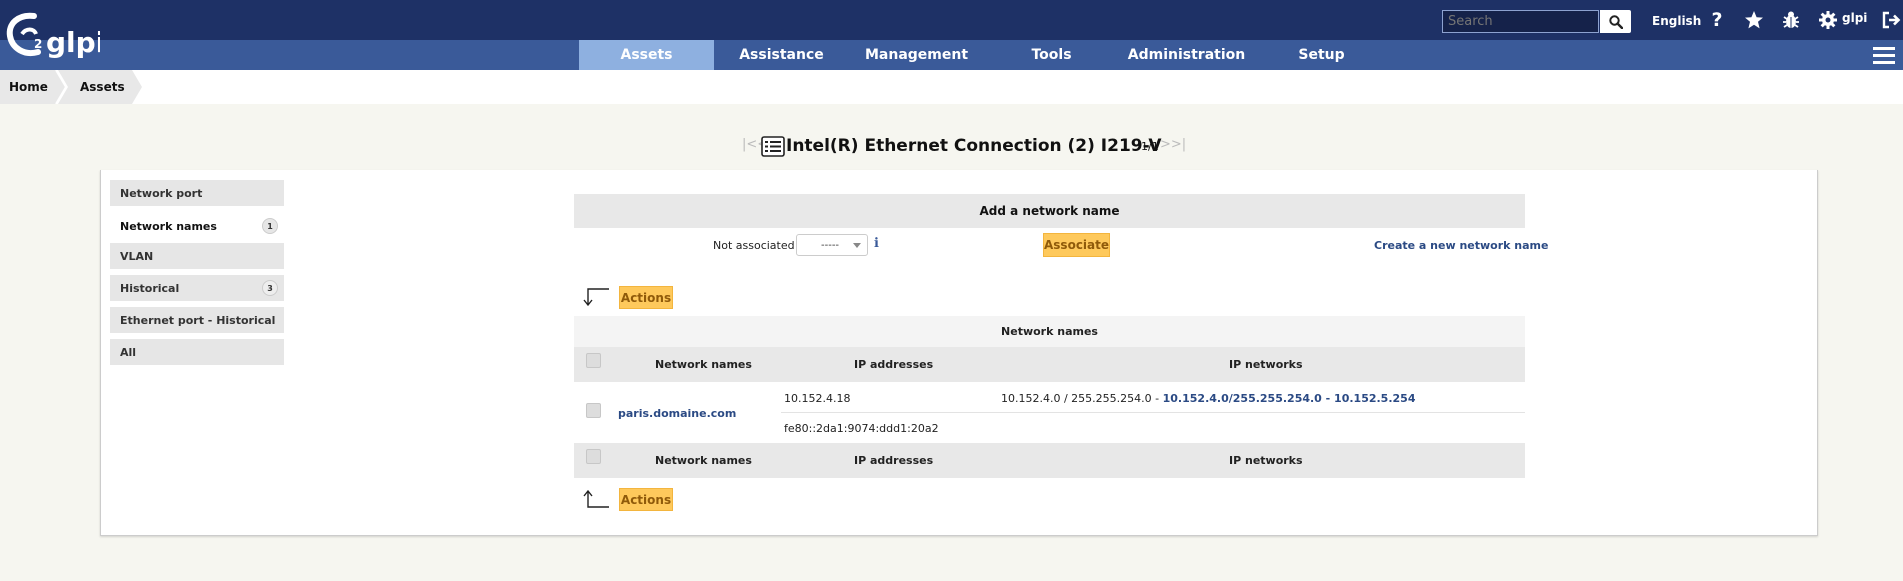  Describe the element at coordinates (73, 42) in the screenshot. I see `logo-text: glpi` at that location.